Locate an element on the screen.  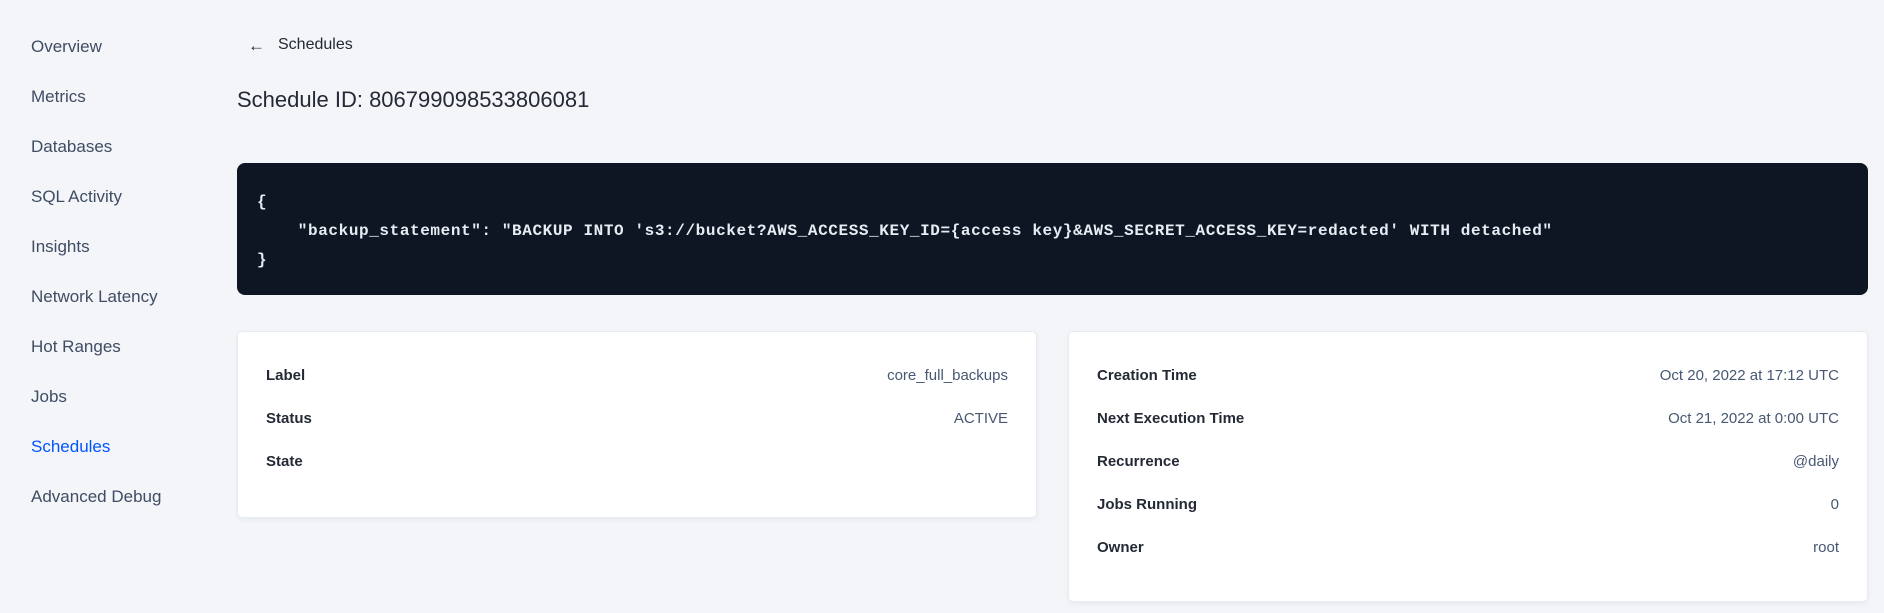
code-line: { is located at coordinates (262, 202).